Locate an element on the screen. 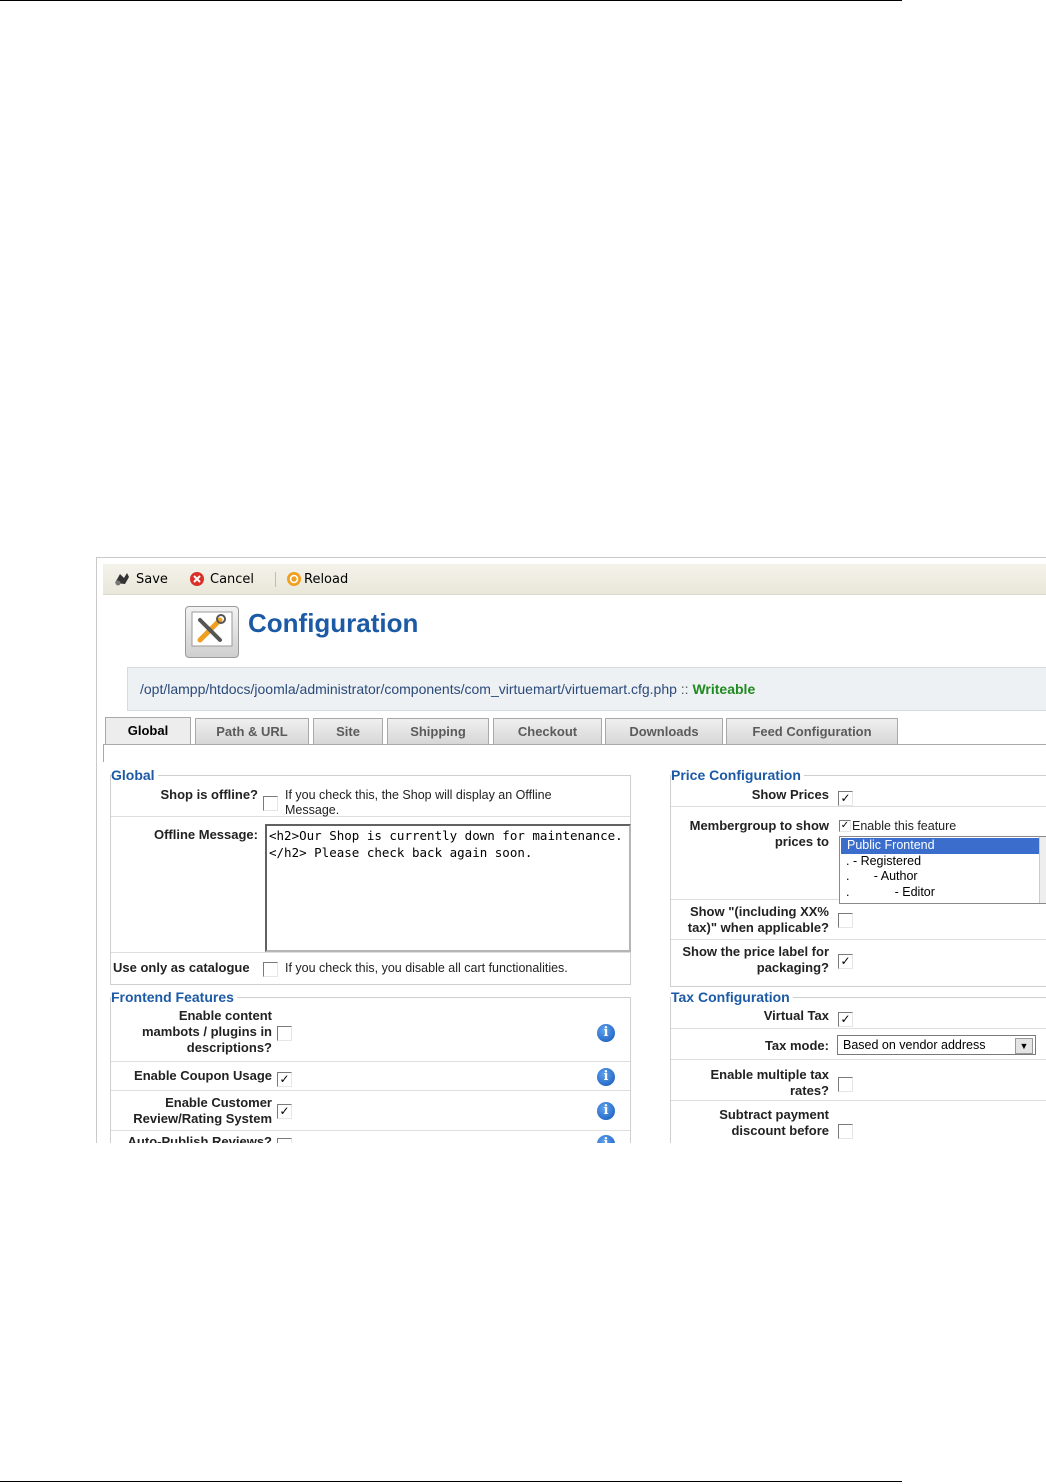 The width and height of the screenshot is (1046, 1484). tax-mode-select: Based on vendor address ▼ is located at coordinates (936, 1045).